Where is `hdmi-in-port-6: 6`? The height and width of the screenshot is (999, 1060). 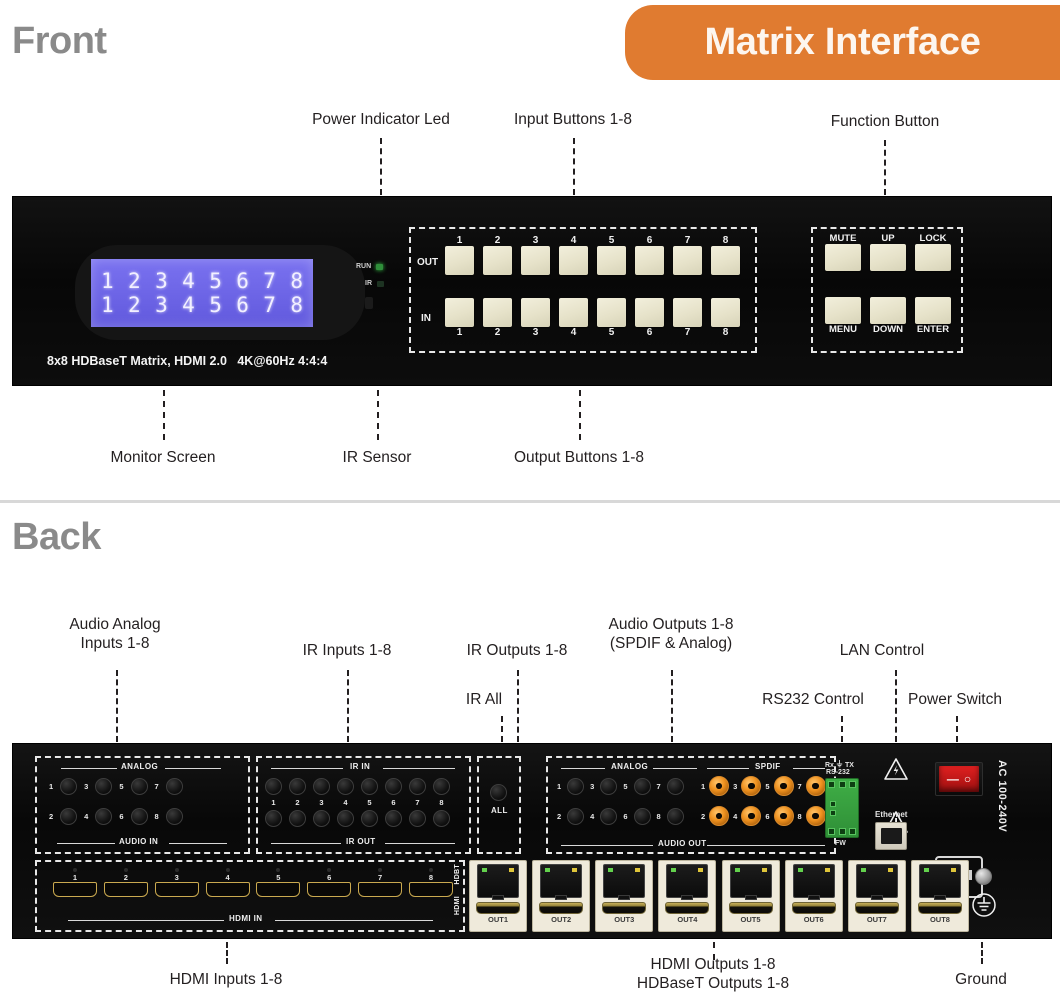 hdmi-in-port-6: 6 is located at coordinates (329, 882).